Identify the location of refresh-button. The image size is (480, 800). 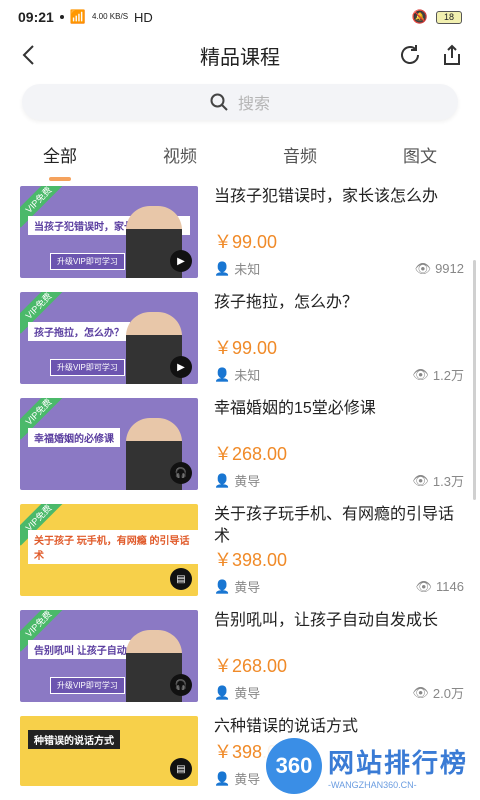
(410, 55).